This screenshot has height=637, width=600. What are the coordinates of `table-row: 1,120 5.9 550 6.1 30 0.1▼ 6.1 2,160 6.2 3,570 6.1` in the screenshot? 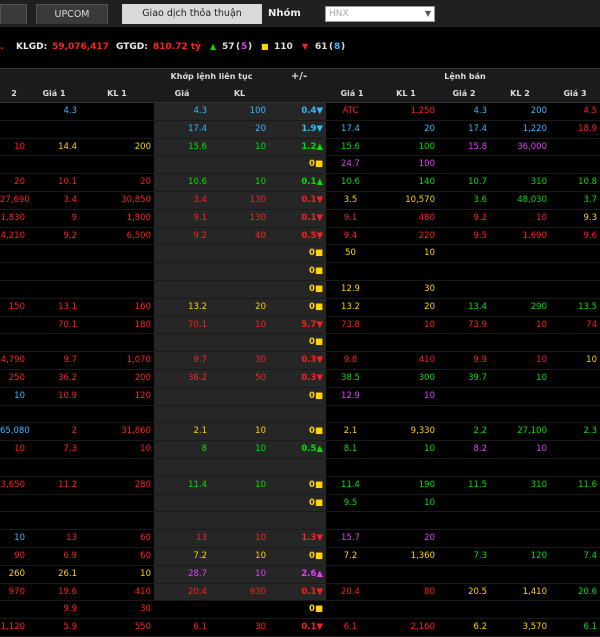 It's located at (300, 628).